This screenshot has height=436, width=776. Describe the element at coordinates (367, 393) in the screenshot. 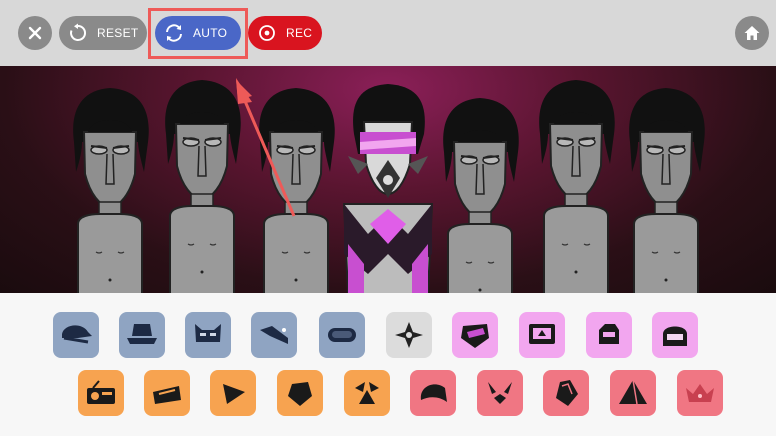

I see `arrows-icon` at that location.